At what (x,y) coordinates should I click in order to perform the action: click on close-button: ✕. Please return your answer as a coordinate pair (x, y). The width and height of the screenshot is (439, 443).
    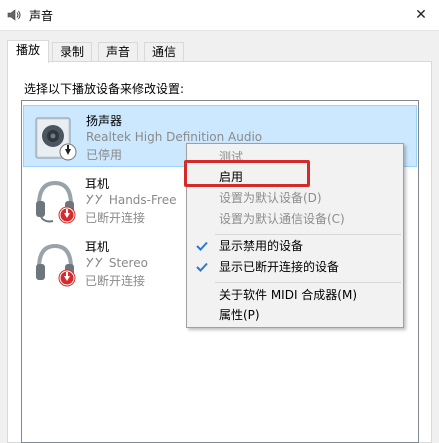
    Looking at the image, I should click on (421, 15).